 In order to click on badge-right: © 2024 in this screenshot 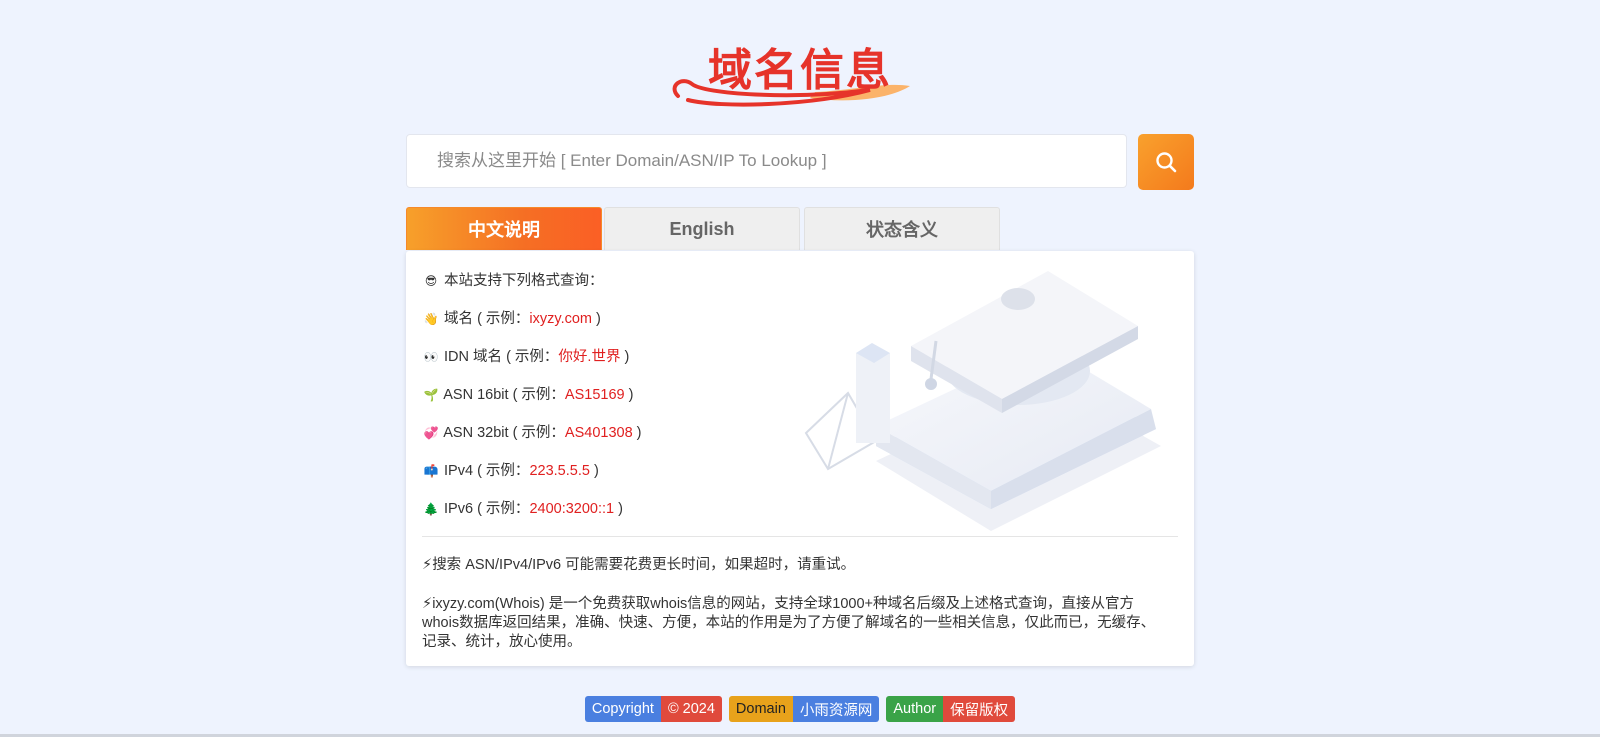, I will do `click(691, 709)`.